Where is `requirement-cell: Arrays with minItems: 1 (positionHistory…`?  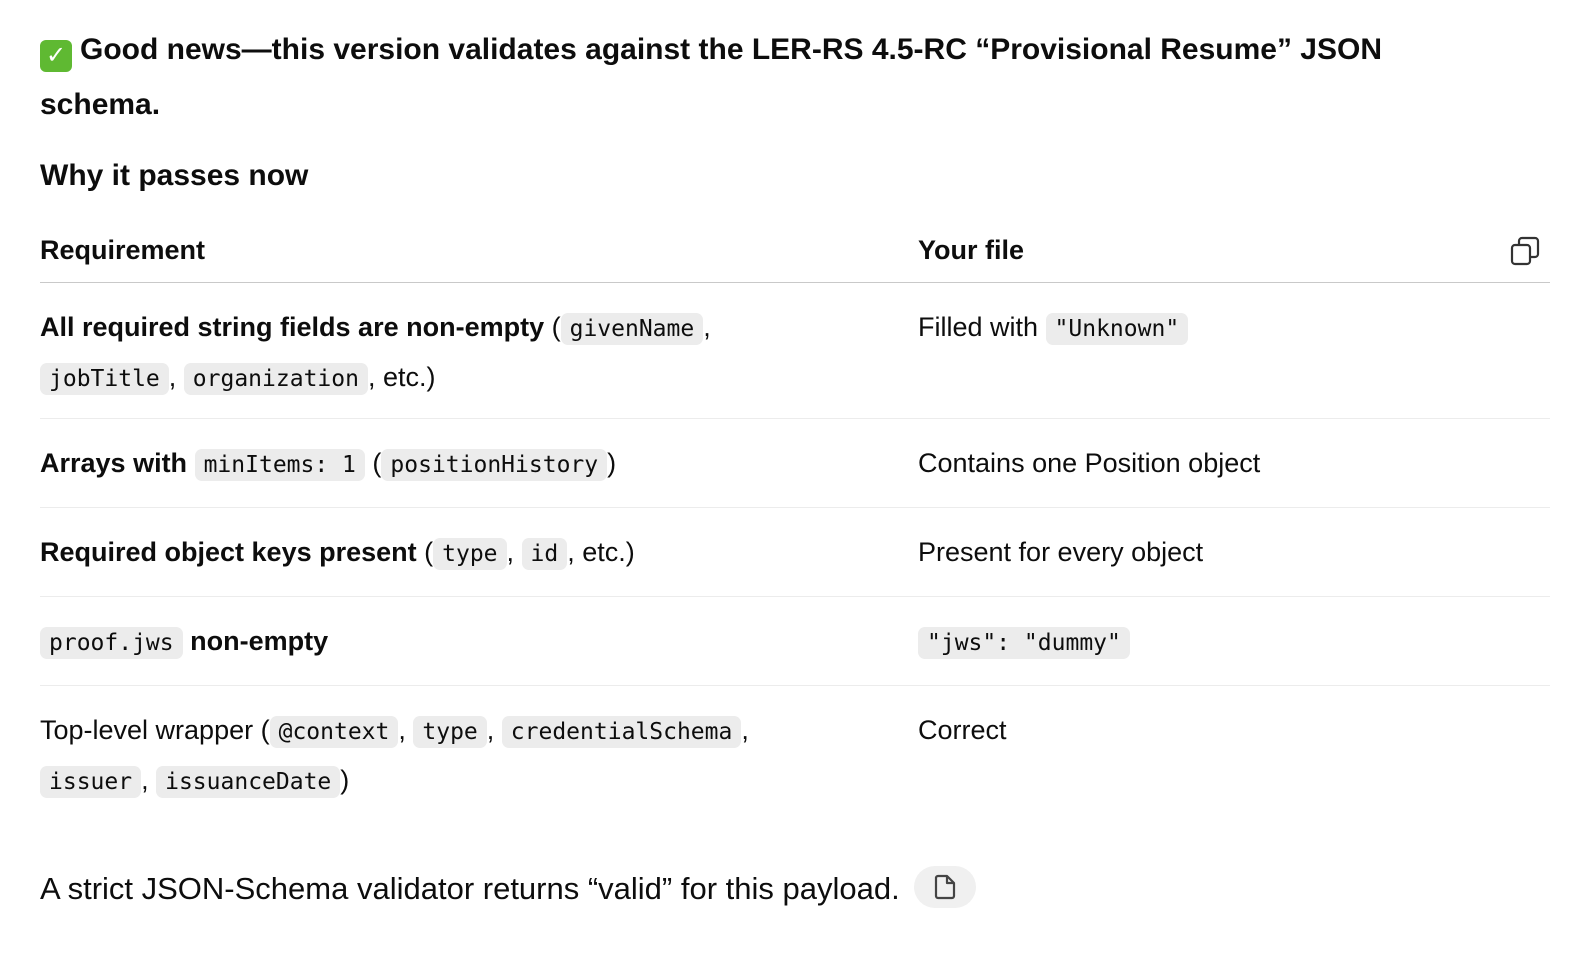
requirement-cell: Arrays with minItems: 1 (positionHistory… is located at coordinates (465, 464).